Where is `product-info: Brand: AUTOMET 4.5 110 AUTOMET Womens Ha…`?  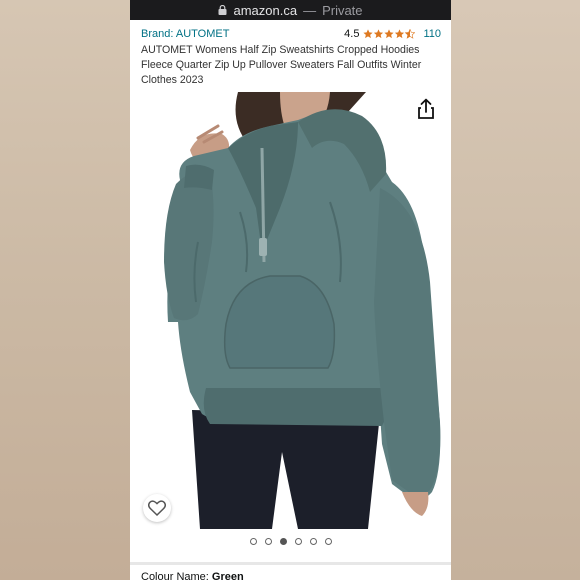
product-info: Brand: AUTOMET 4.5 110 AUTOMET Womens Ha… is located at coordinates (290, 56).